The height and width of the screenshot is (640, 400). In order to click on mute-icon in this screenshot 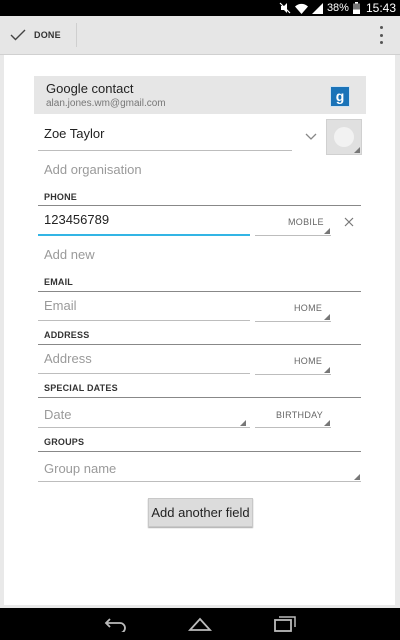, I will do `click(285, 8)`.